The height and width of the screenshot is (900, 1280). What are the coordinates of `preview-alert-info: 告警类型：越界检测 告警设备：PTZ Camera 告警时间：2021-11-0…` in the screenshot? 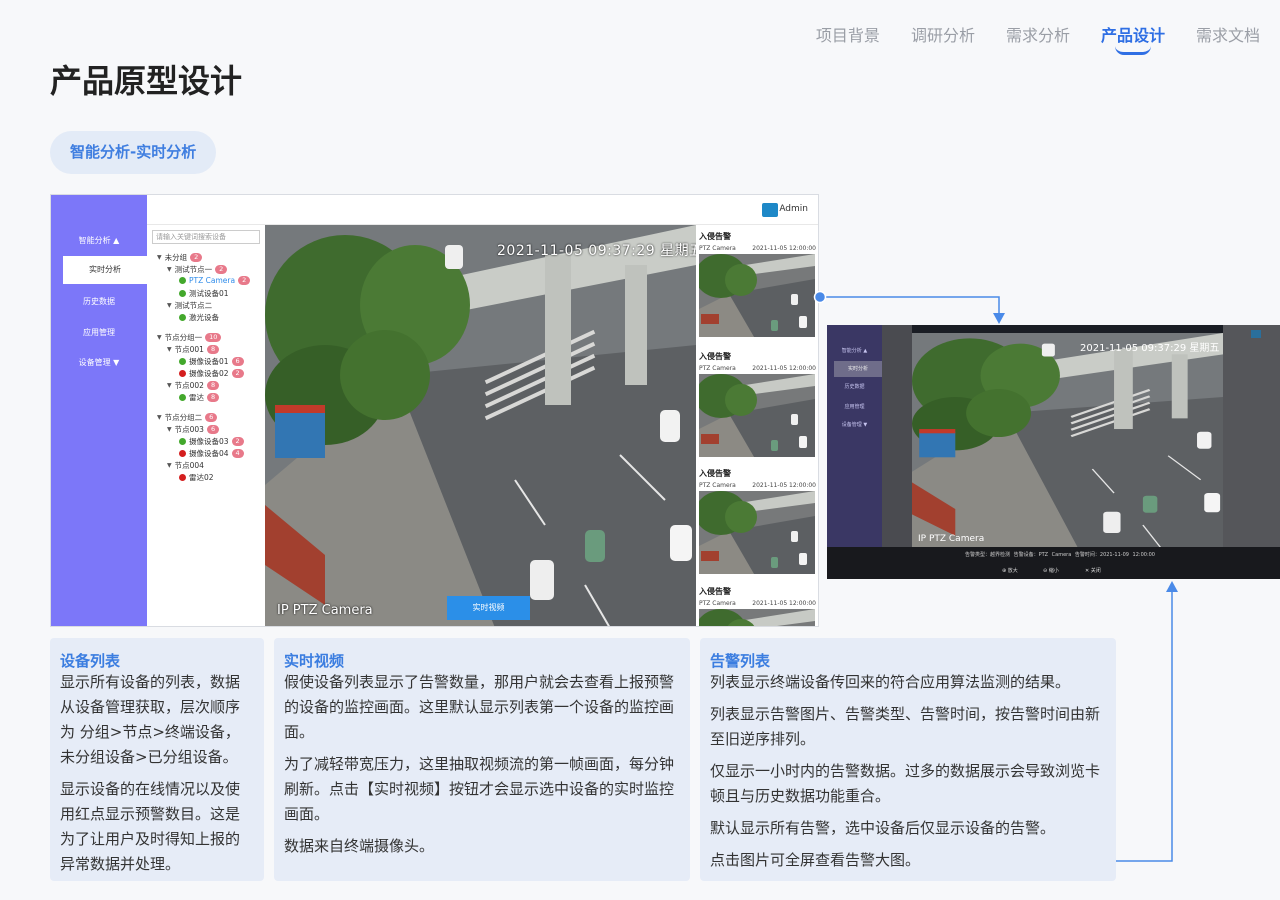 It's located at (1060, 555).